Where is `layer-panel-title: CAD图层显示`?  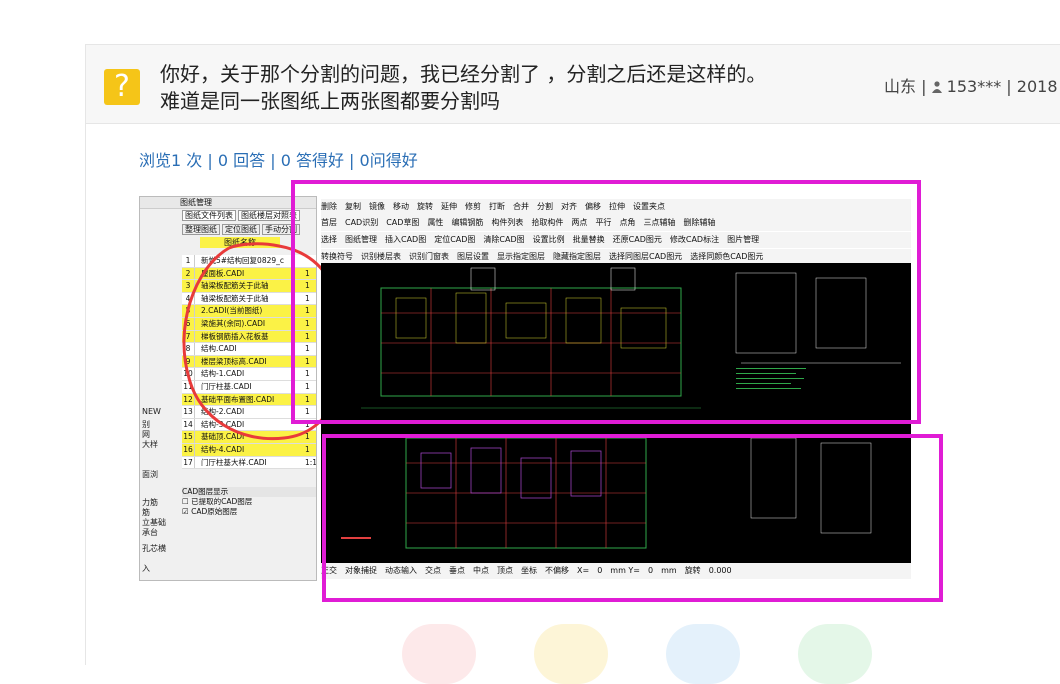 layer-panel-title: CAD图层显示 is located at coordinates (249, 492).